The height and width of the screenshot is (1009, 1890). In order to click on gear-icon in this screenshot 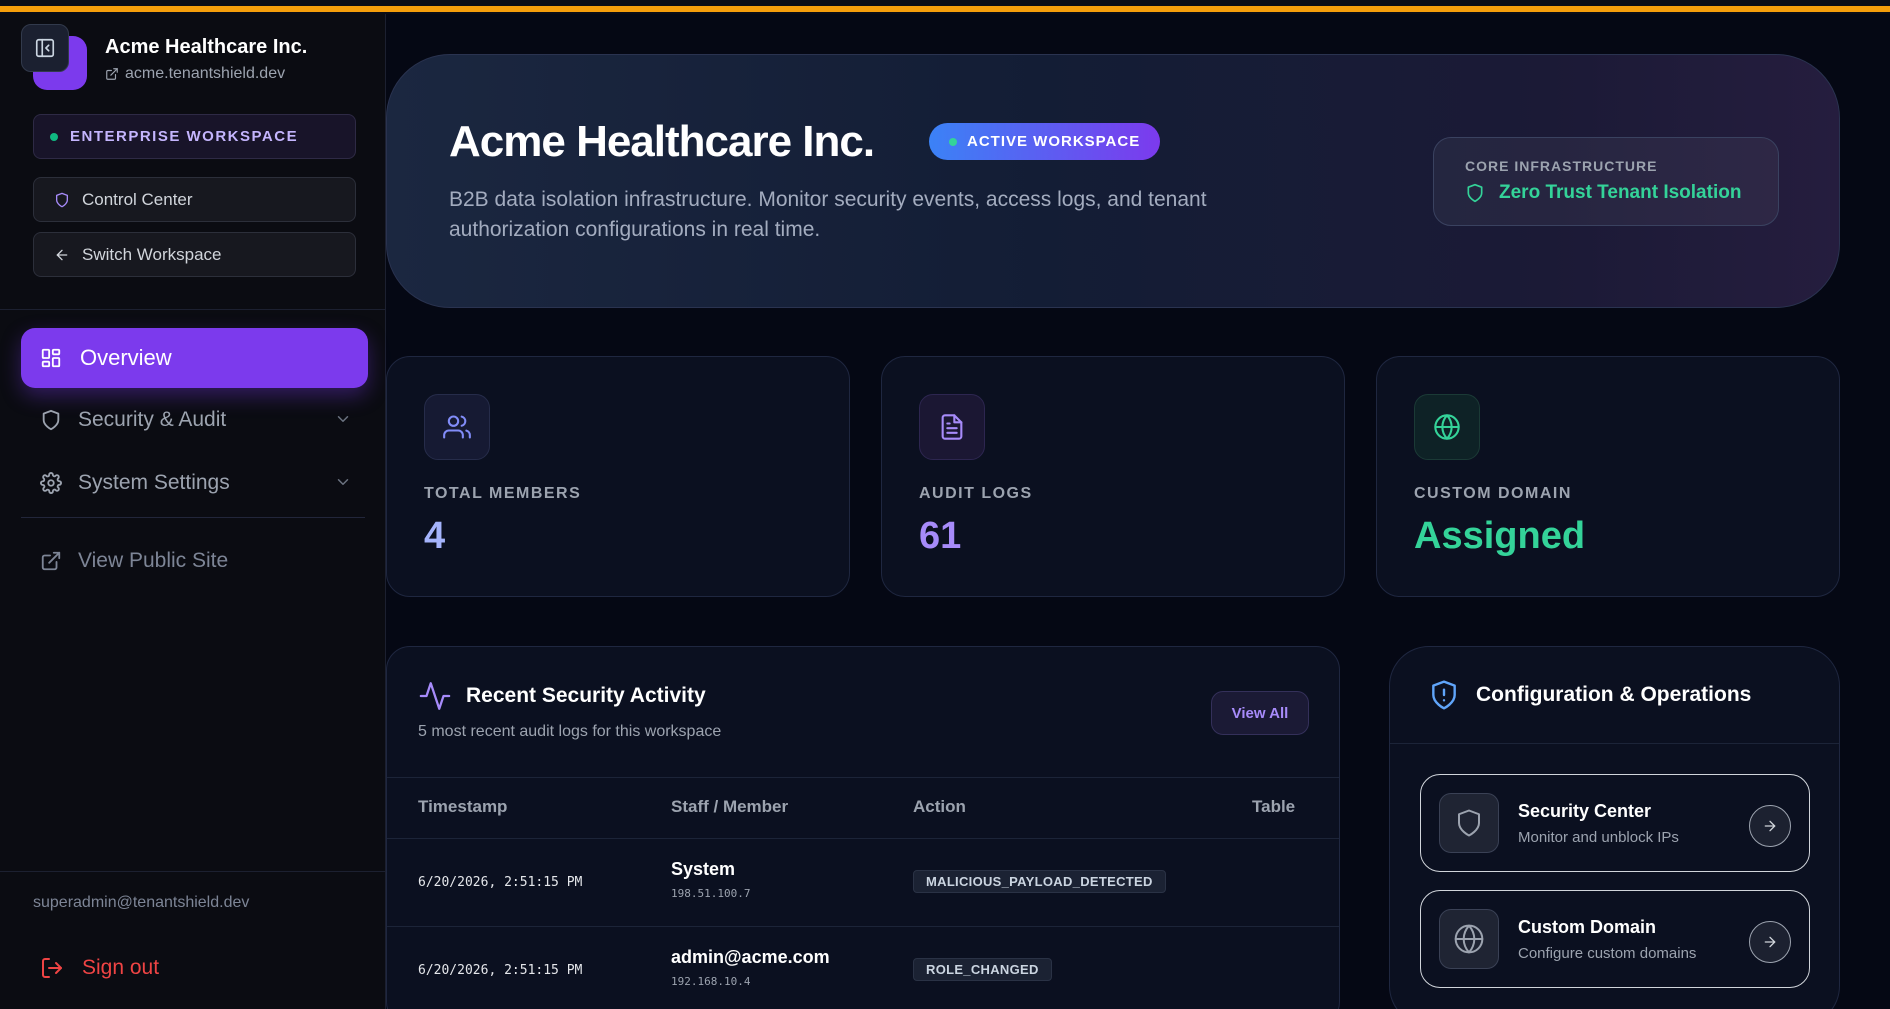, I will do `click(51, 483)`.